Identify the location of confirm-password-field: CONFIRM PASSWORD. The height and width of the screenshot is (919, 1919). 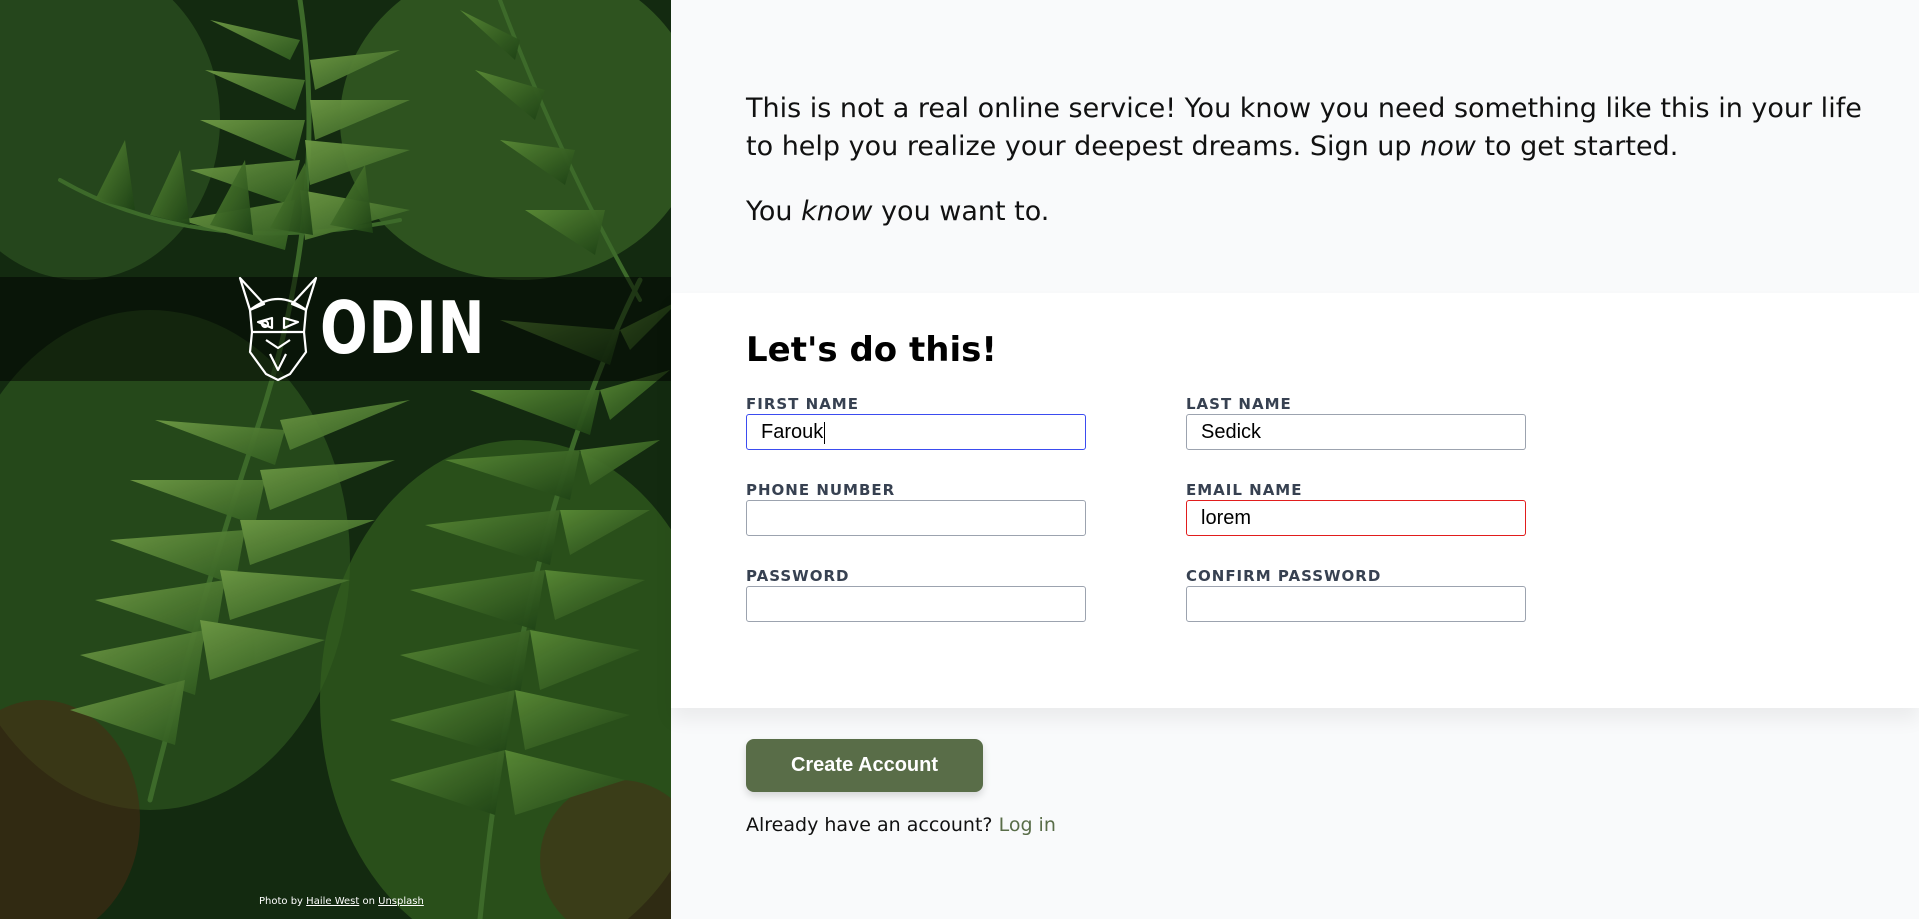
(1356, 594).